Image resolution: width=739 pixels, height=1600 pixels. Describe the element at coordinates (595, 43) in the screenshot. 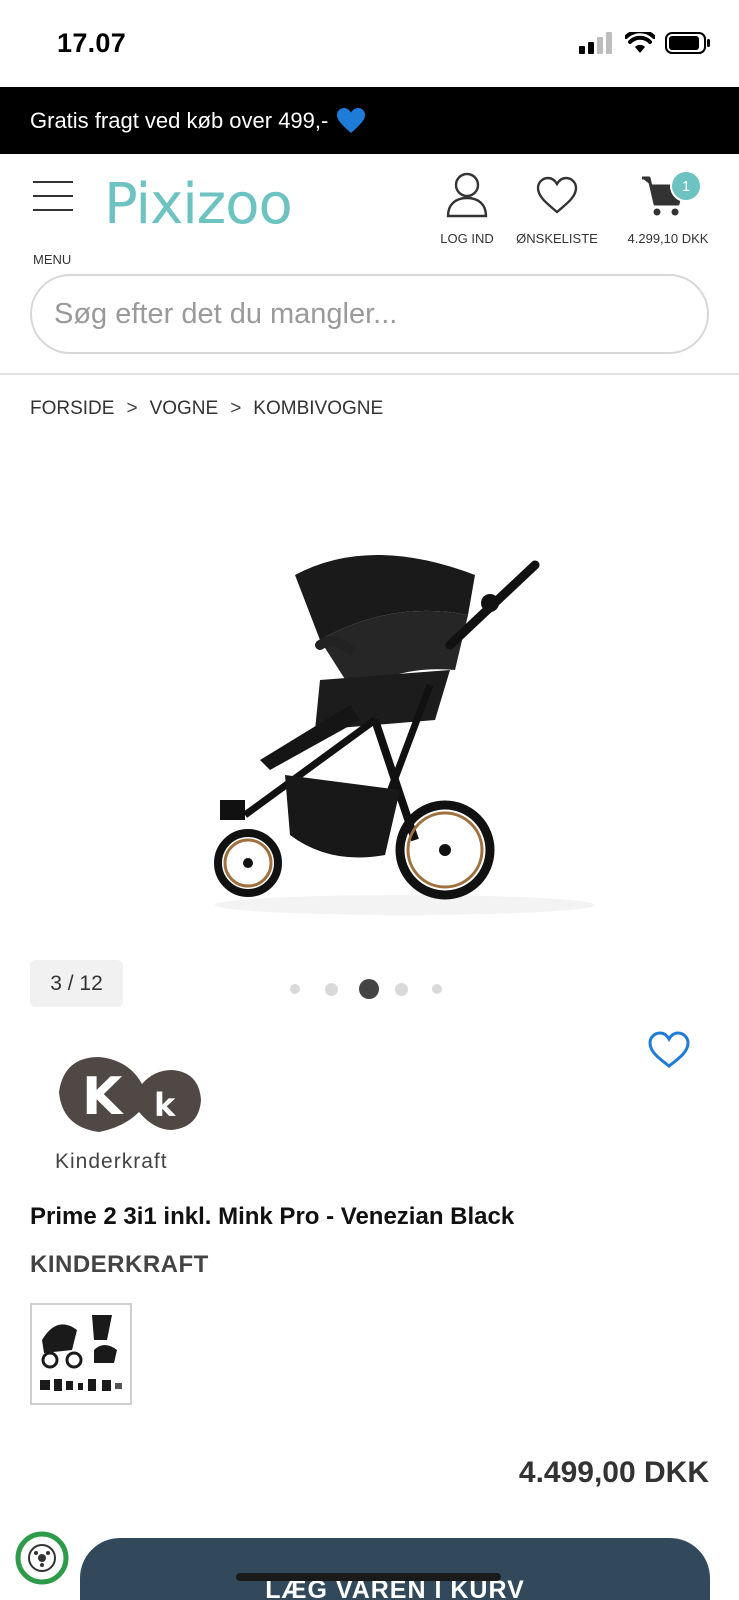

I see `signal-icon` at that location.